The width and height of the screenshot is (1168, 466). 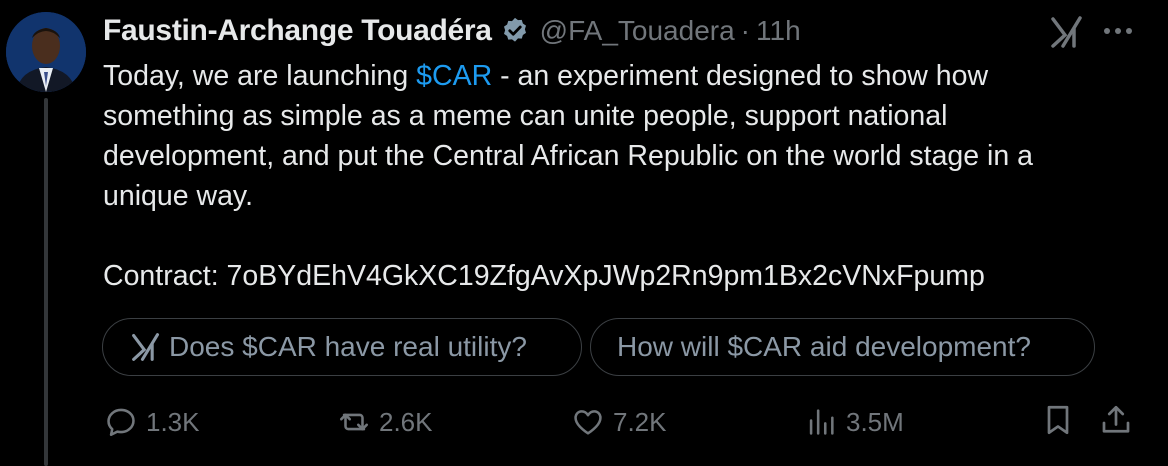 I want to click on share-icon, so click(x=1116, y=419).